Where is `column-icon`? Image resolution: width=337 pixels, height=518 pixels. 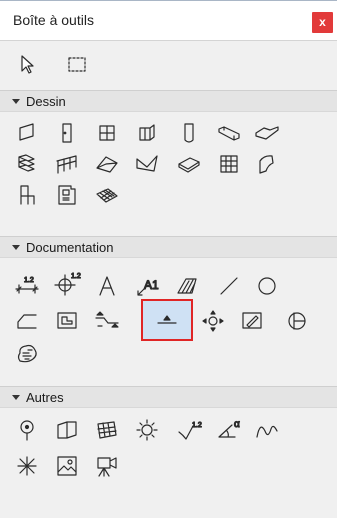
column-icon is located at coordinates (189, 133).